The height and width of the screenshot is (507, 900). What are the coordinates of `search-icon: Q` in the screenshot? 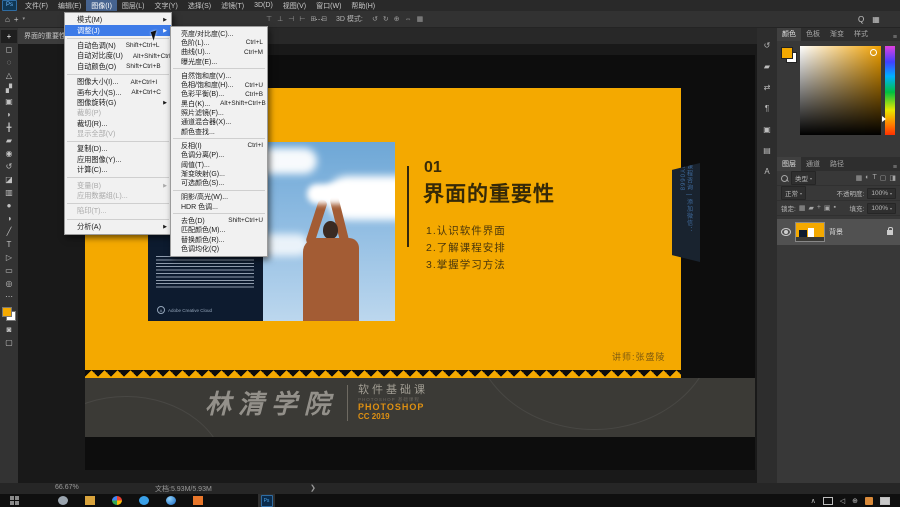 It's located at (861, 19).